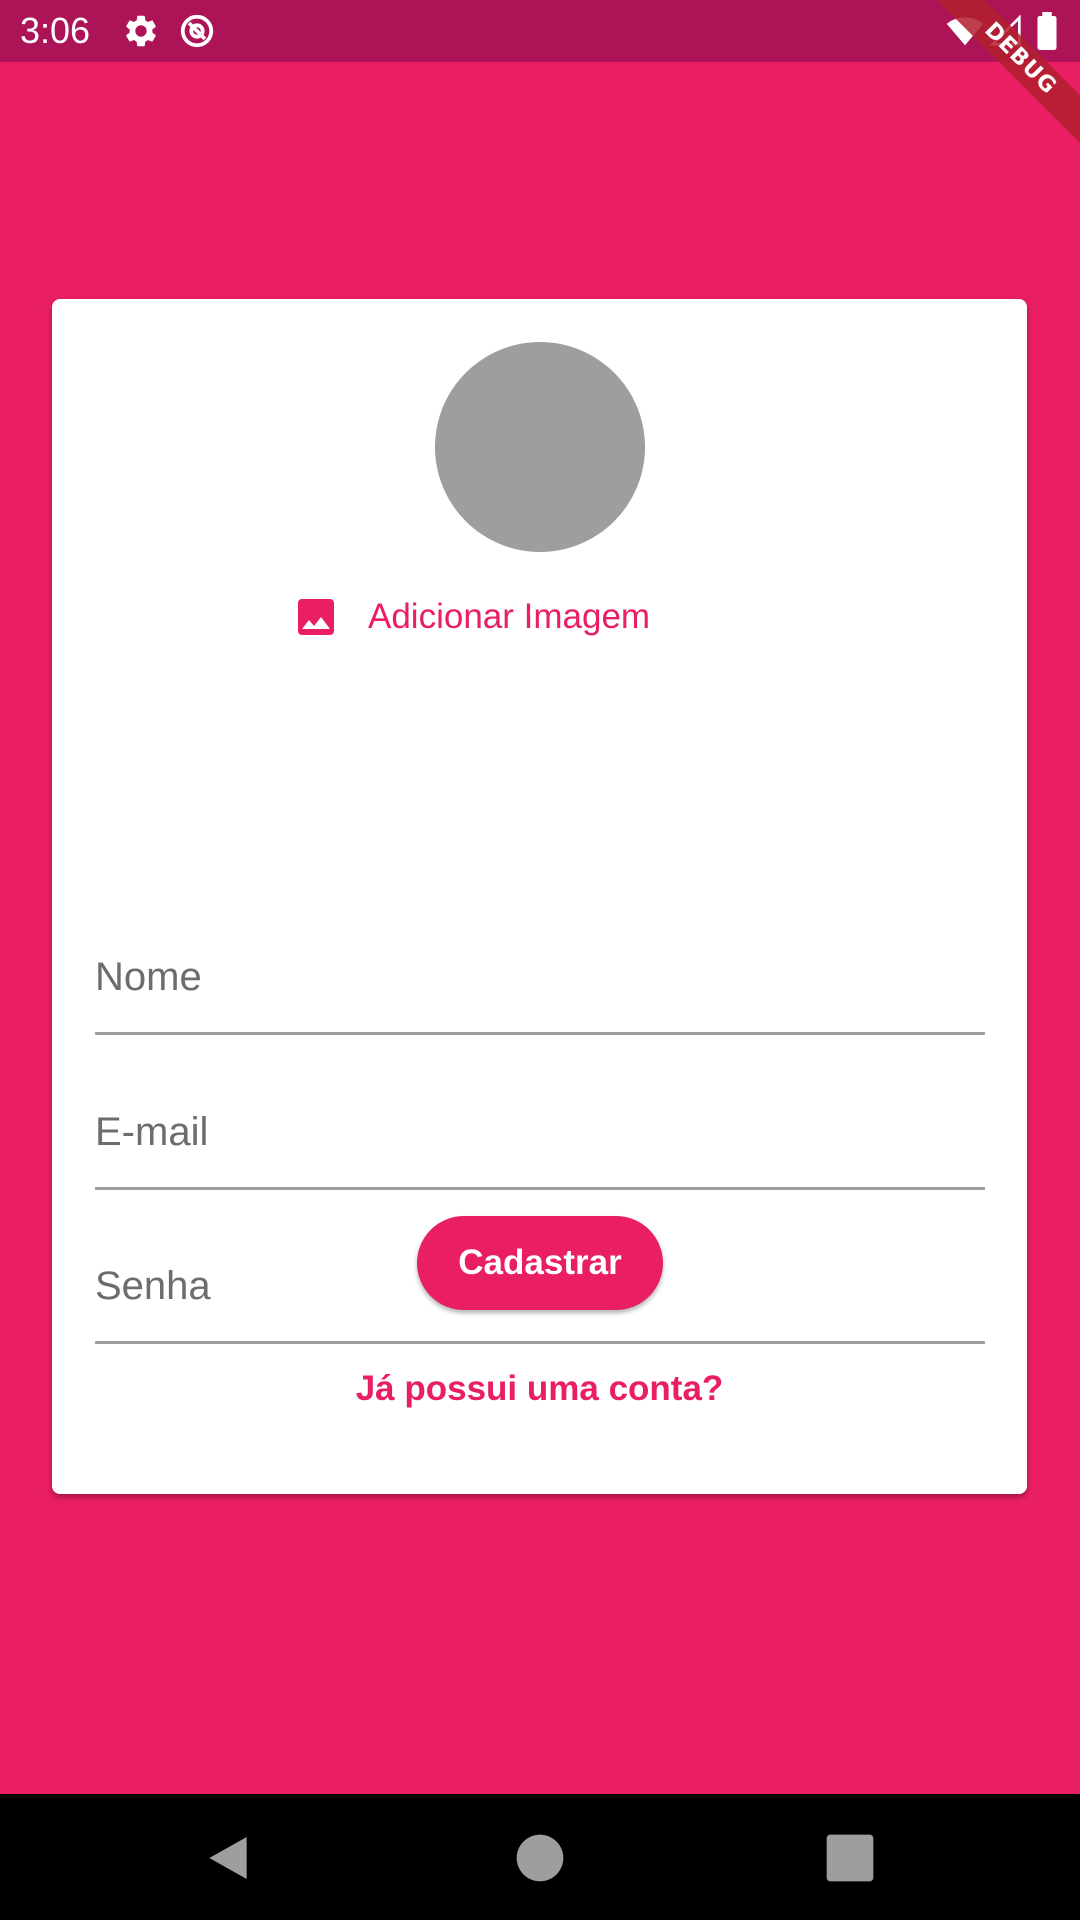 The height and width of the screenshot is (1920, 1080). Describe the element at coordinates (539, 1389) in the screenshot. I see `login-link: Já possui uma conta?` at that location.